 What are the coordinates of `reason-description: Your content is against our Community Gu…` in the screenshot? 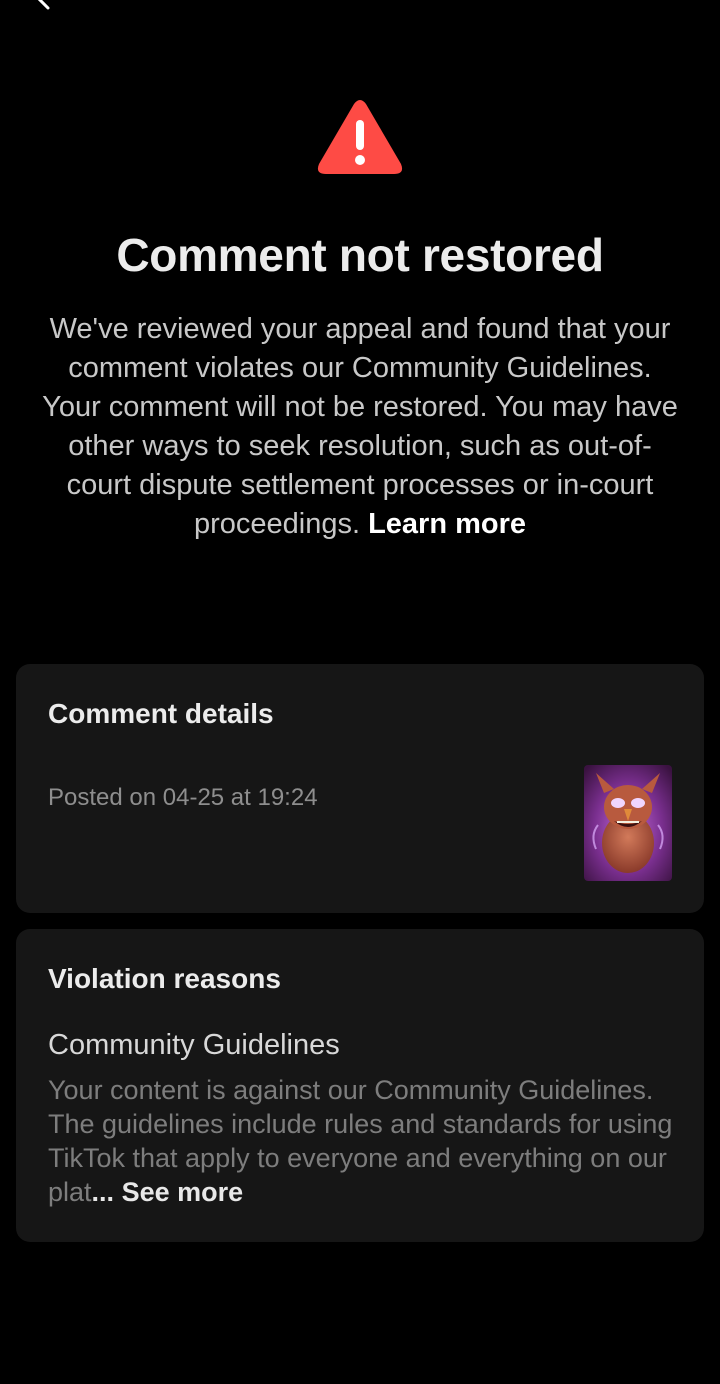 It's located at (363, 1141).